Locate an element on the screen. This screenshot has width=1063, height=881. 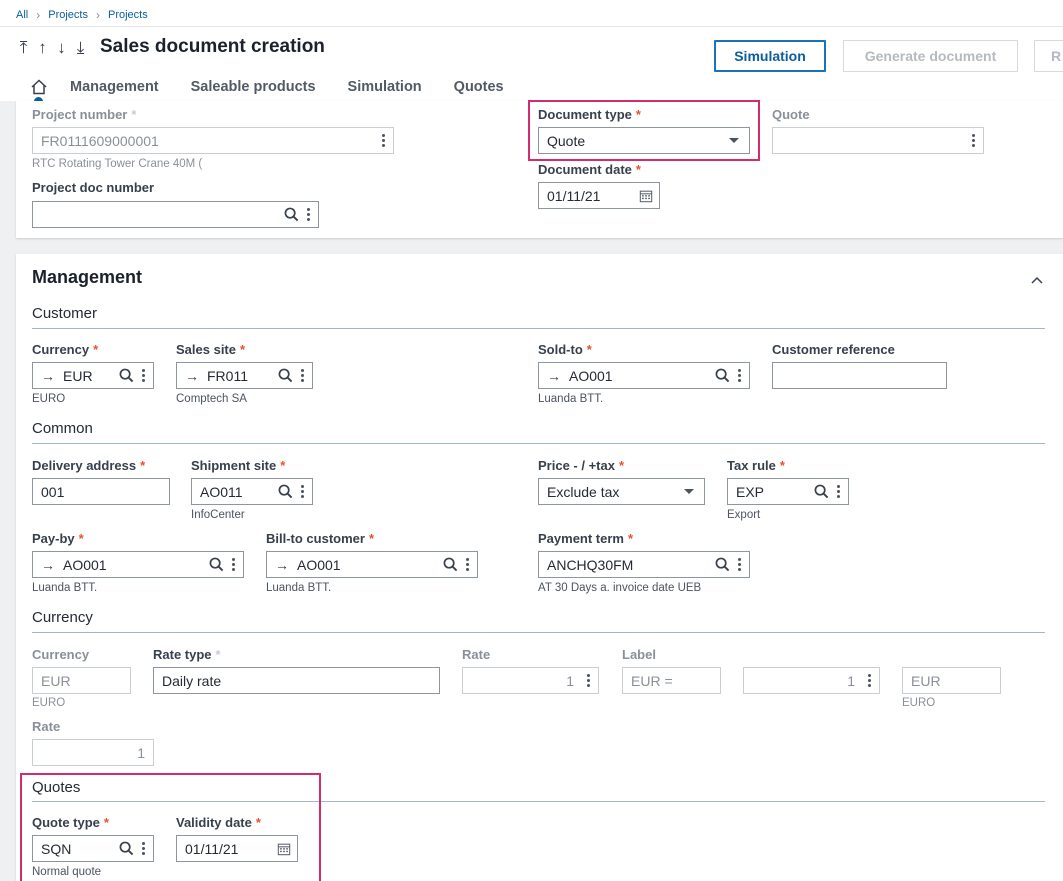
project-number-field: FR0111609000001 is located at coordinates (213, 140).